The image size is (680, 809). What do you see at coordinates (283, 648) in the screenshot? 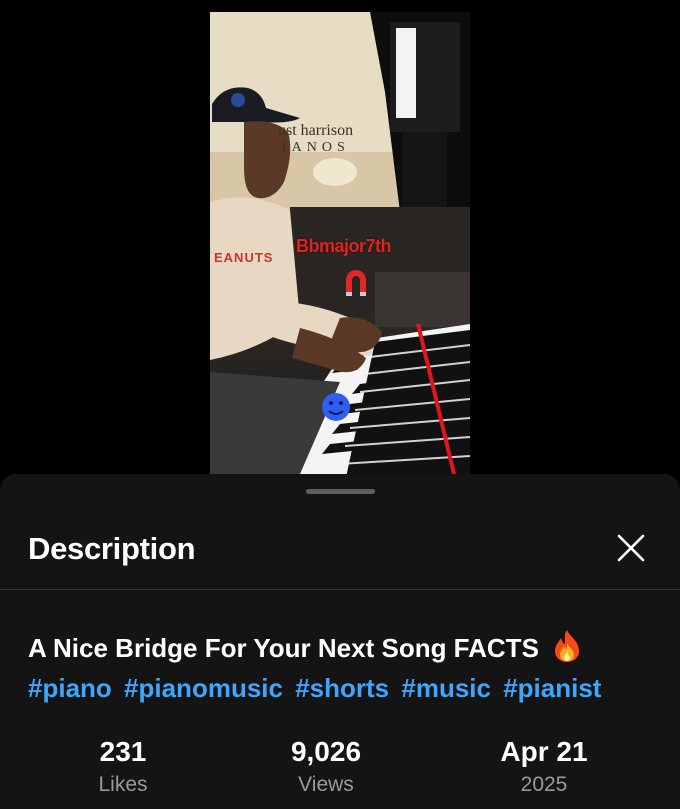
I see `video-title-text: A Nice Bridge For Your Next Song FACTS` at bounding box center [283, 648].